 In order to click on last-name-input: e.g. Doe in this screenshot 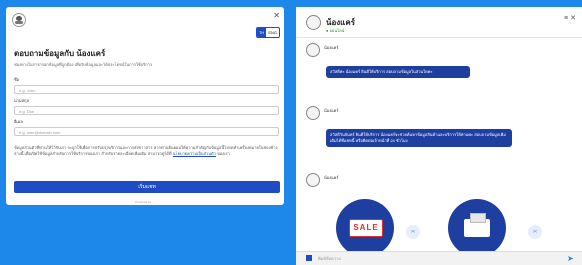, I will do `click(146, 110)`.